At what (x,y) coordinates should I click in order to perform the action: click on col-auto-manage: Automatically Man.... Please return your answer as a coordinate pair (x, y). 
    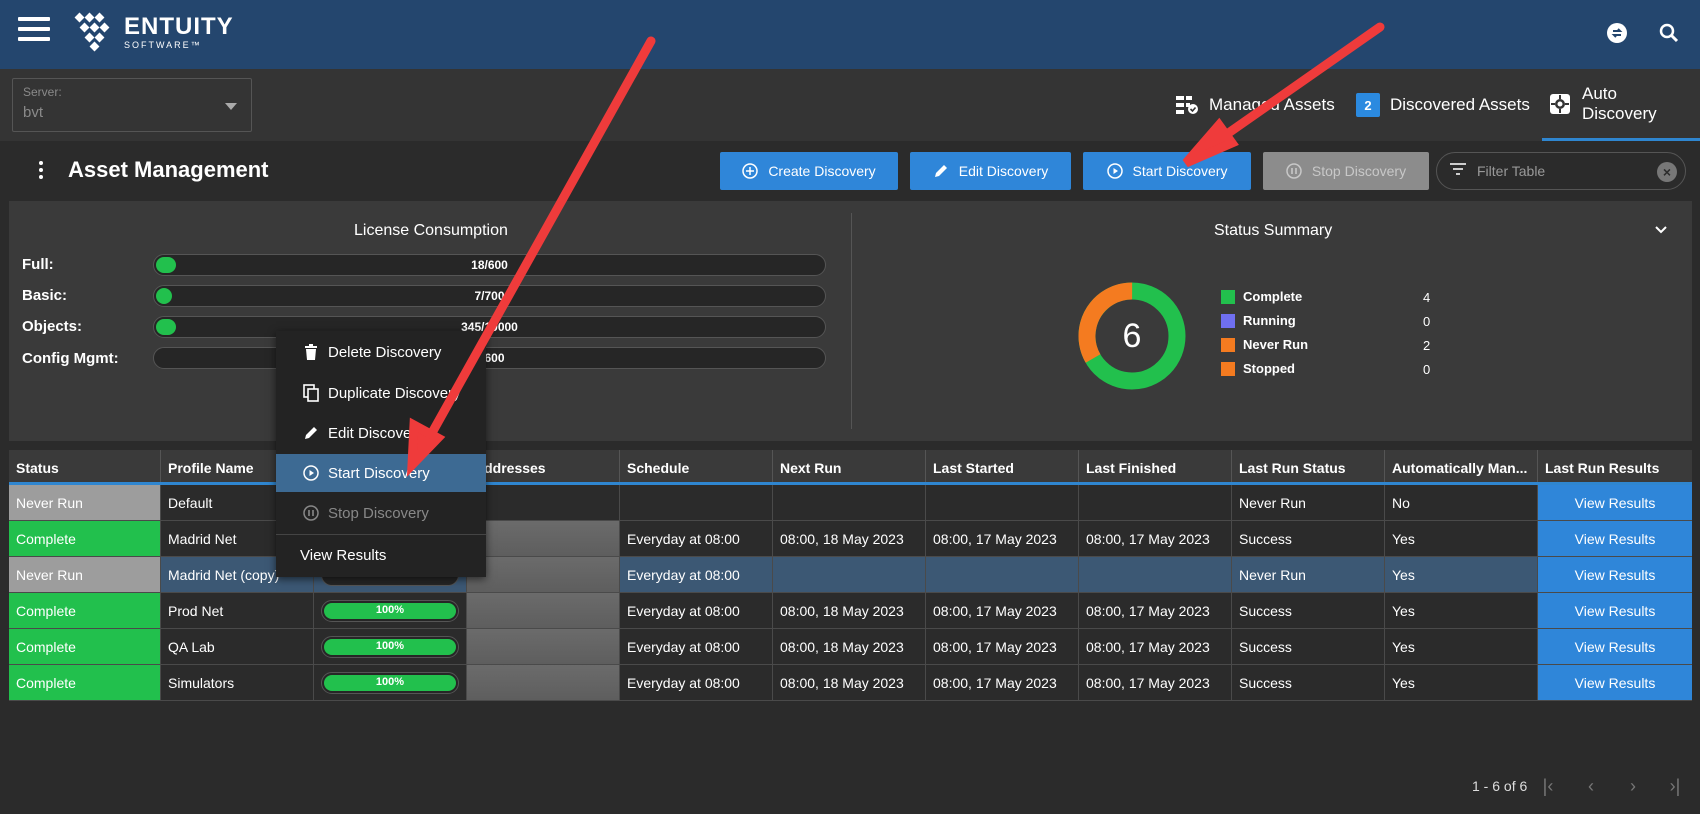
    Looking at the image, I should click on (1461, 466).